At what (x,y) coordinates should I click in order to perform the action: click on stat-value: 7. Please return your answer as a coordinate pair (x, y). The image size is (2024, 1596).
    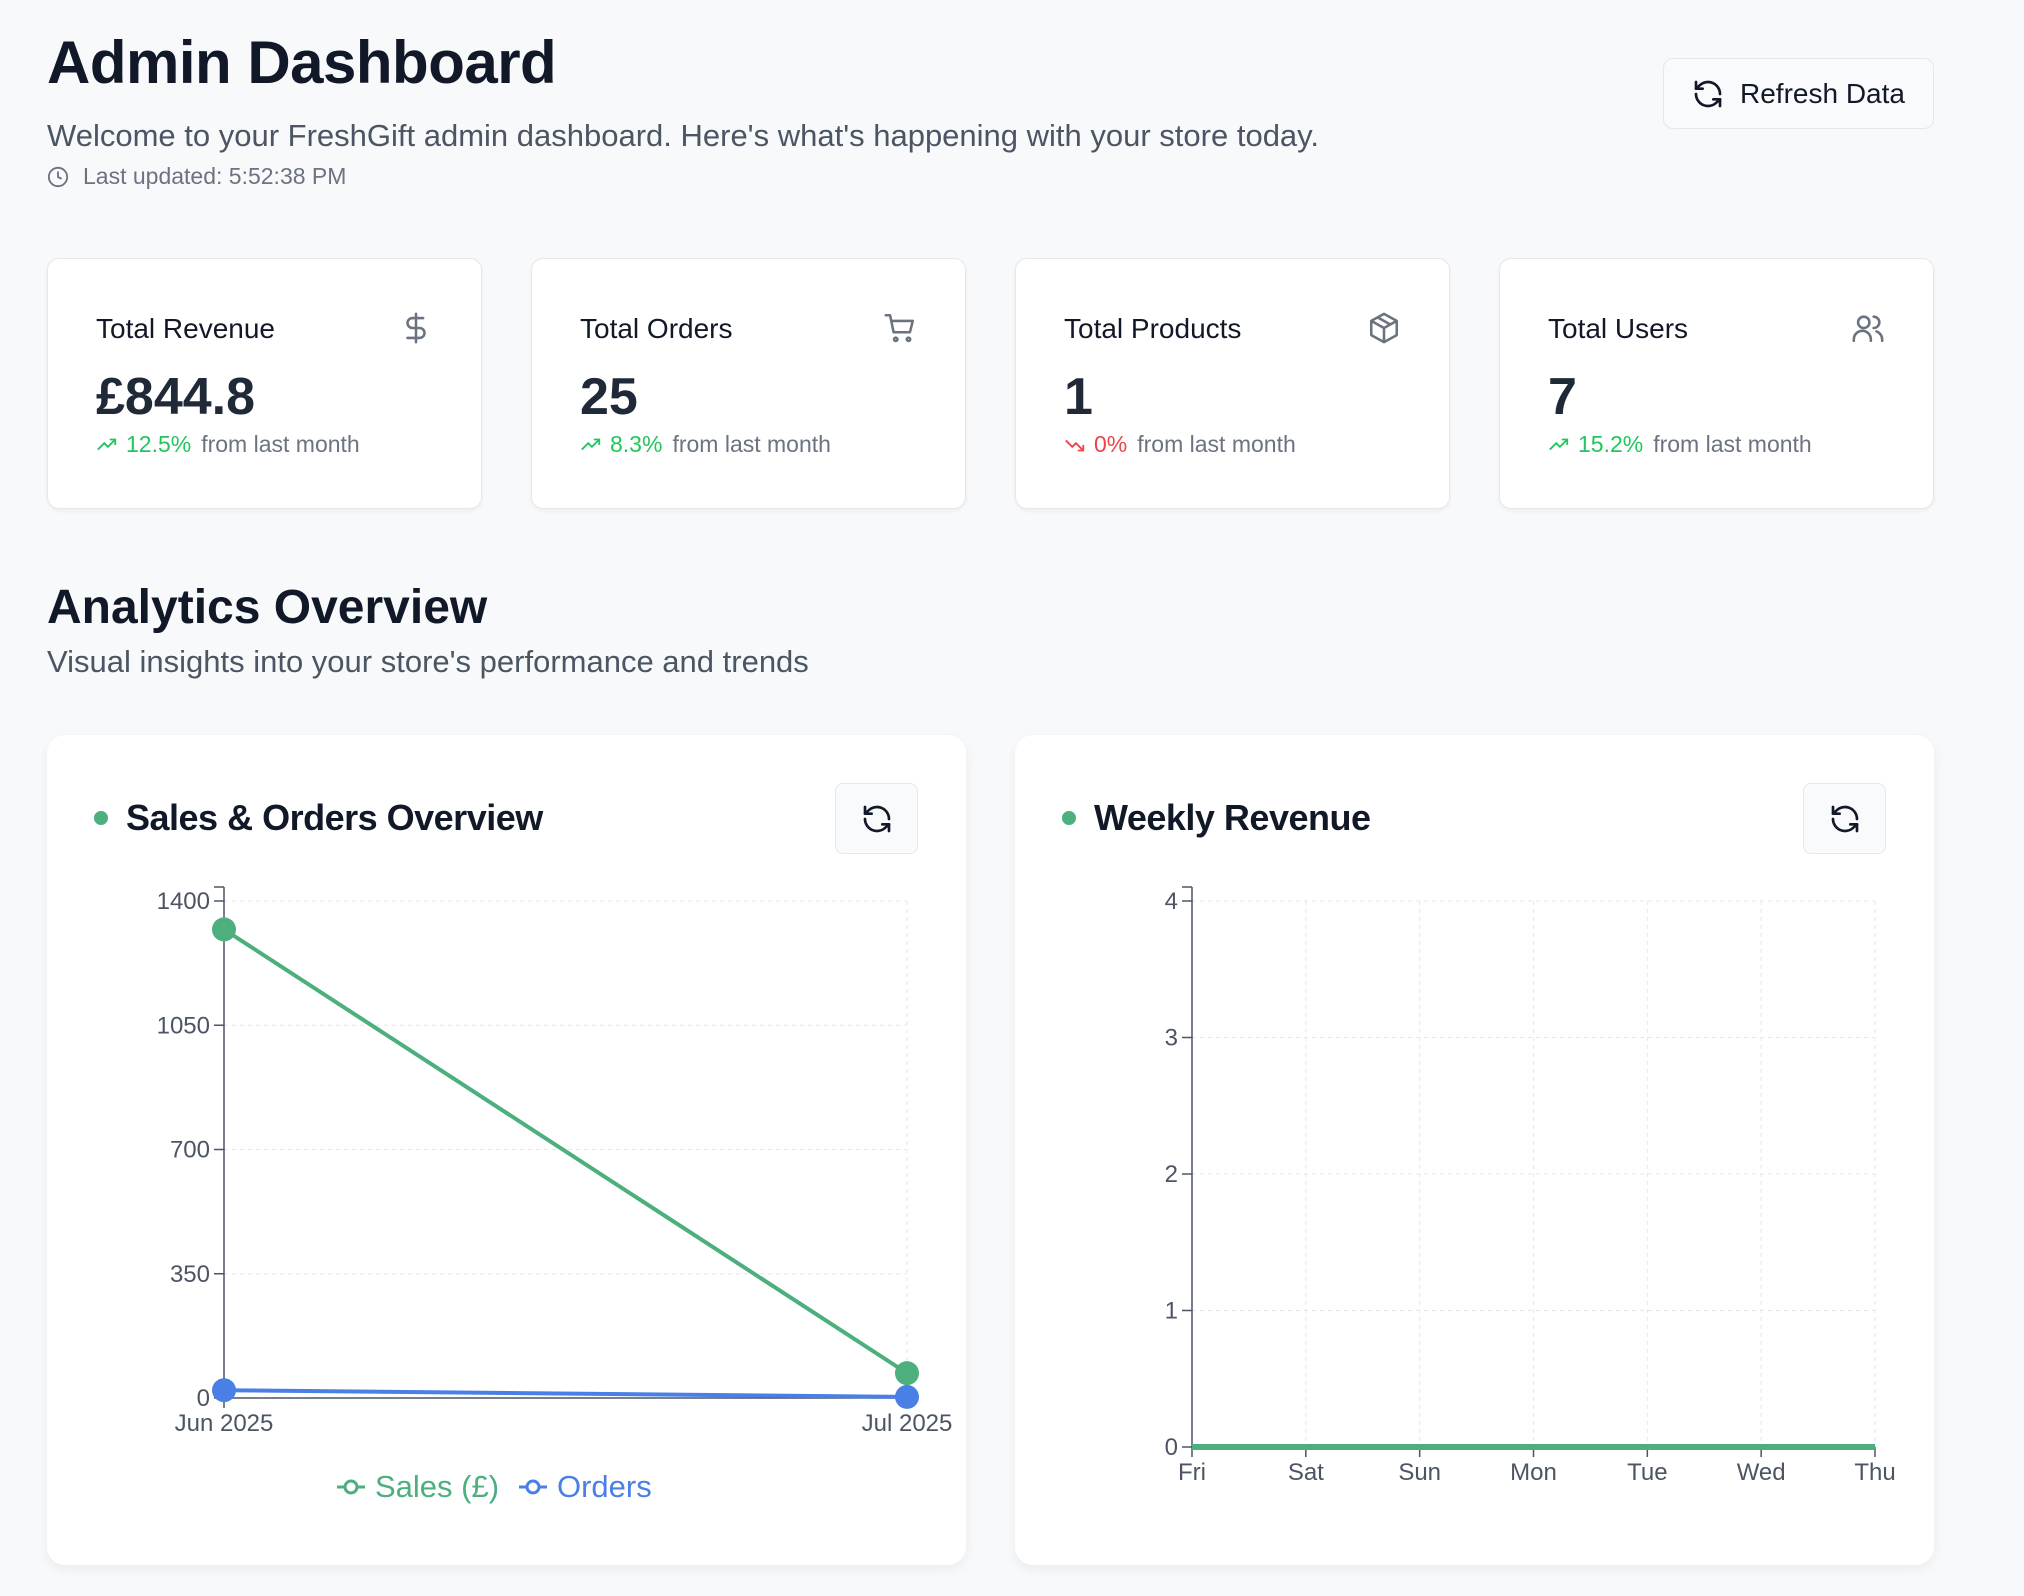
    Looking at the image, I should click on (1562, 397).